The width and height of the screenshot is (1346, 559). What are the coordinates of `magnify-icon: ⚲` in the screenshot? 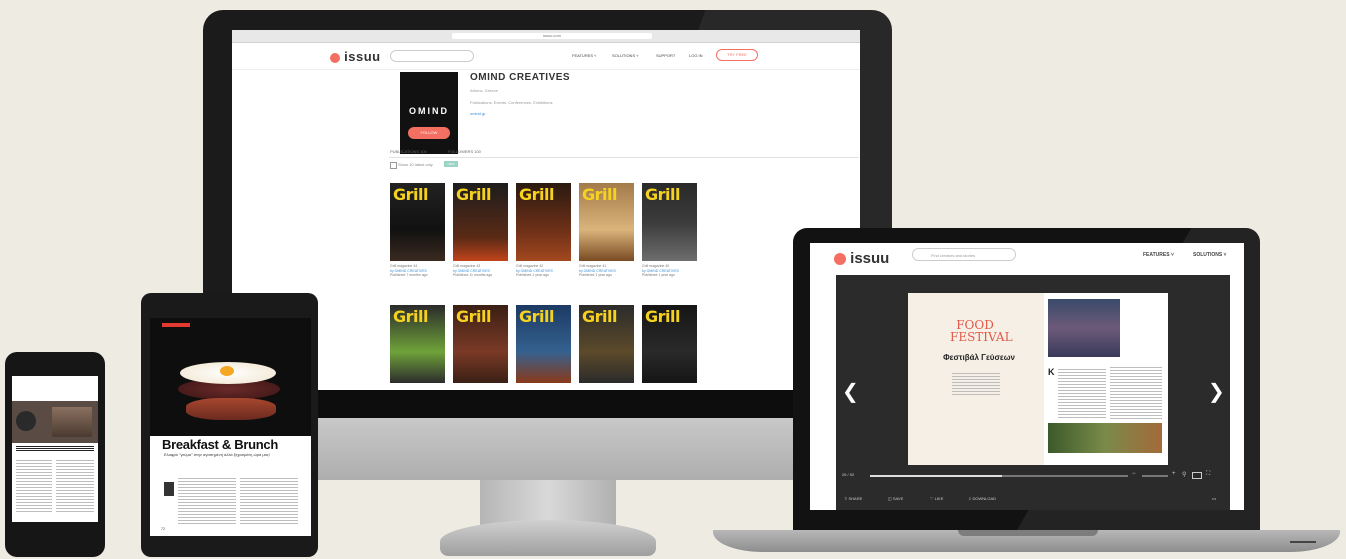 It's located at (1184, 474).